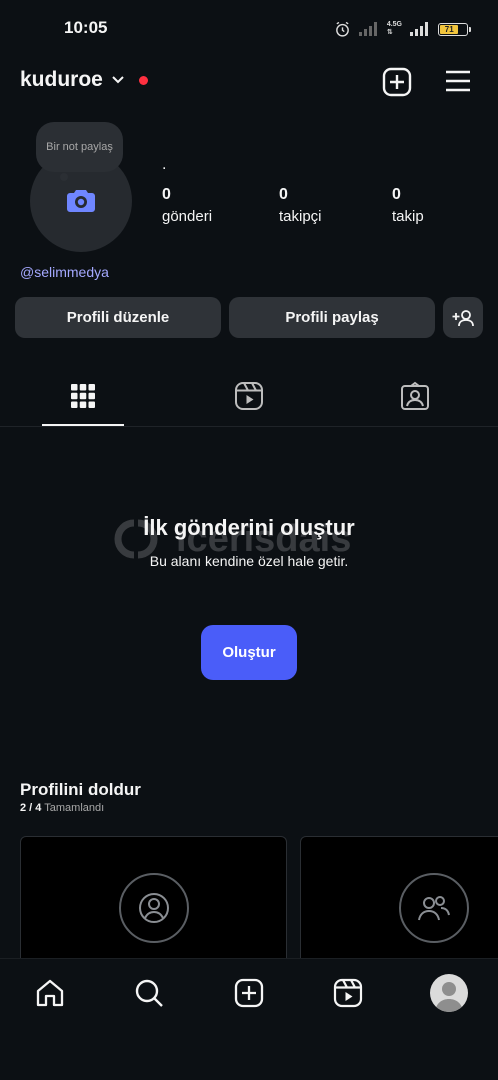 The width and height of the screenshot is (498, 1080). What do you see at coordinates (61, 79) in the screenshot?
I see `username: kuduroe` at bounding box center [61, 79].